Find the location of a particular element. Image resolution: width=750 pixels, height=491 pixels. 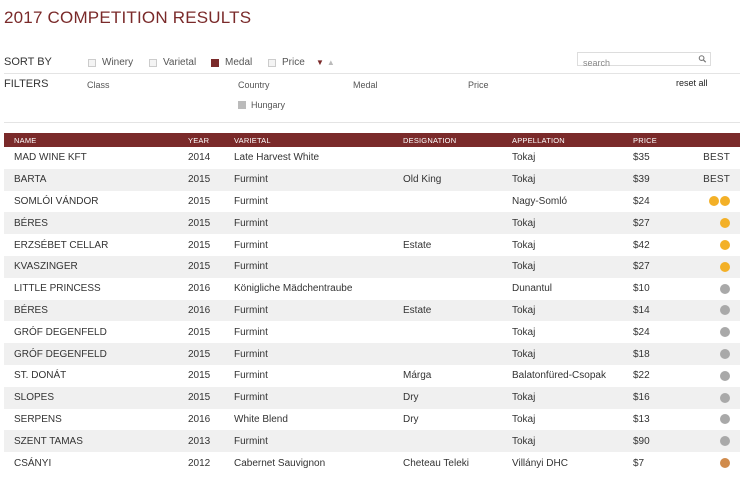

table-row: SZENT TAMAS 2013 Furmint Tokaj $90 is located at coordinates (372, 441).